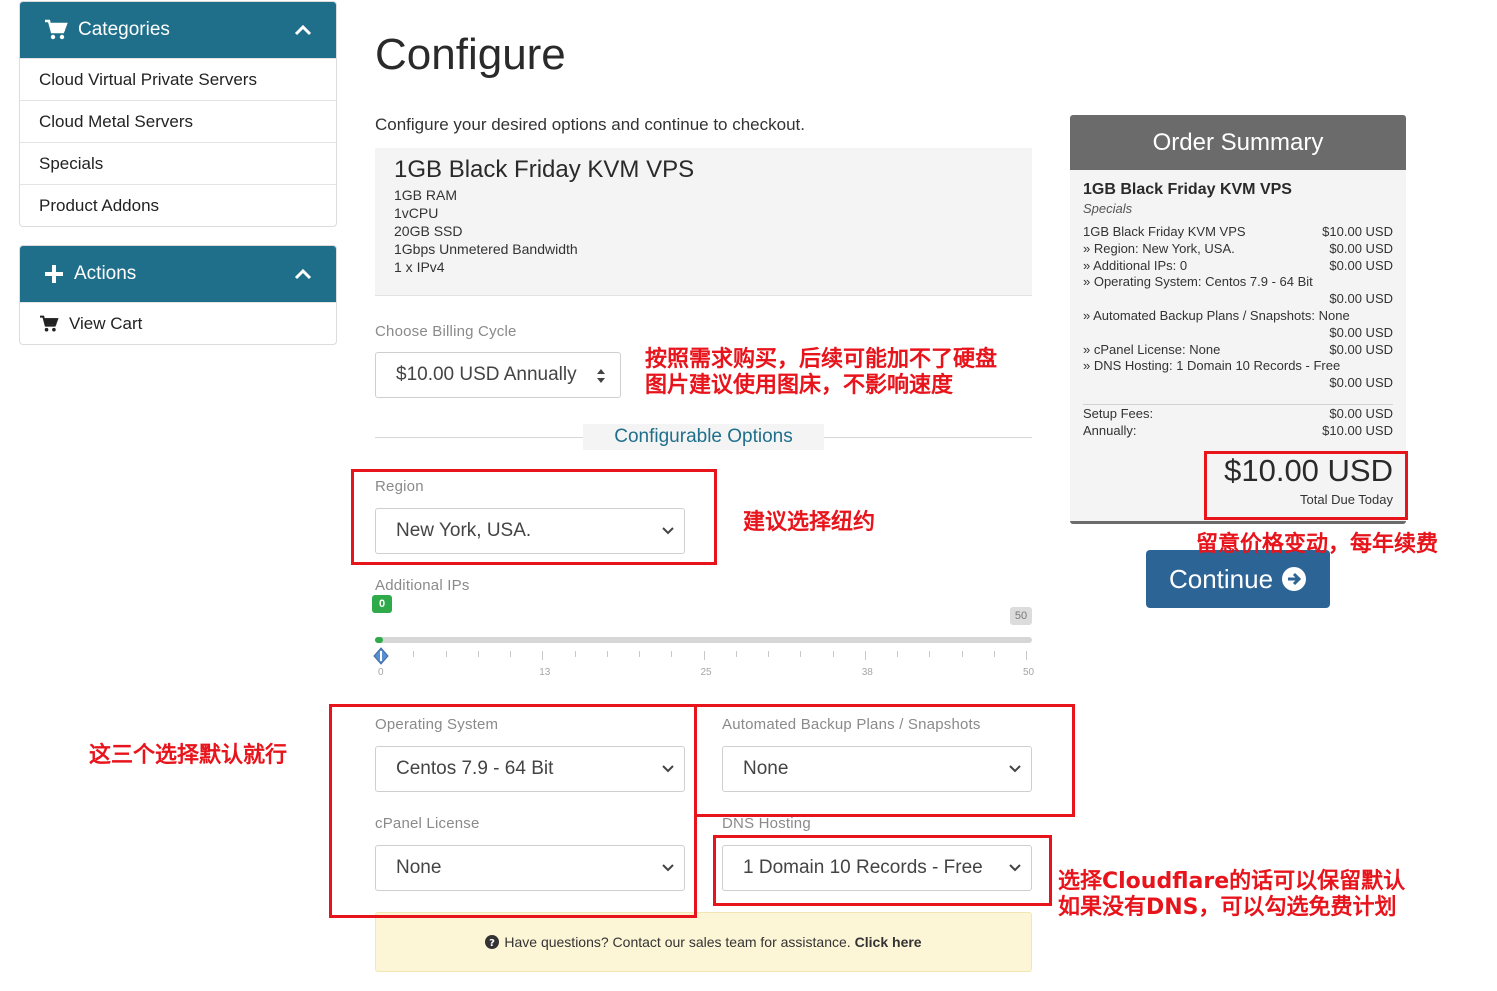  I want to click on actions-title: Actions, so click(105, 273).